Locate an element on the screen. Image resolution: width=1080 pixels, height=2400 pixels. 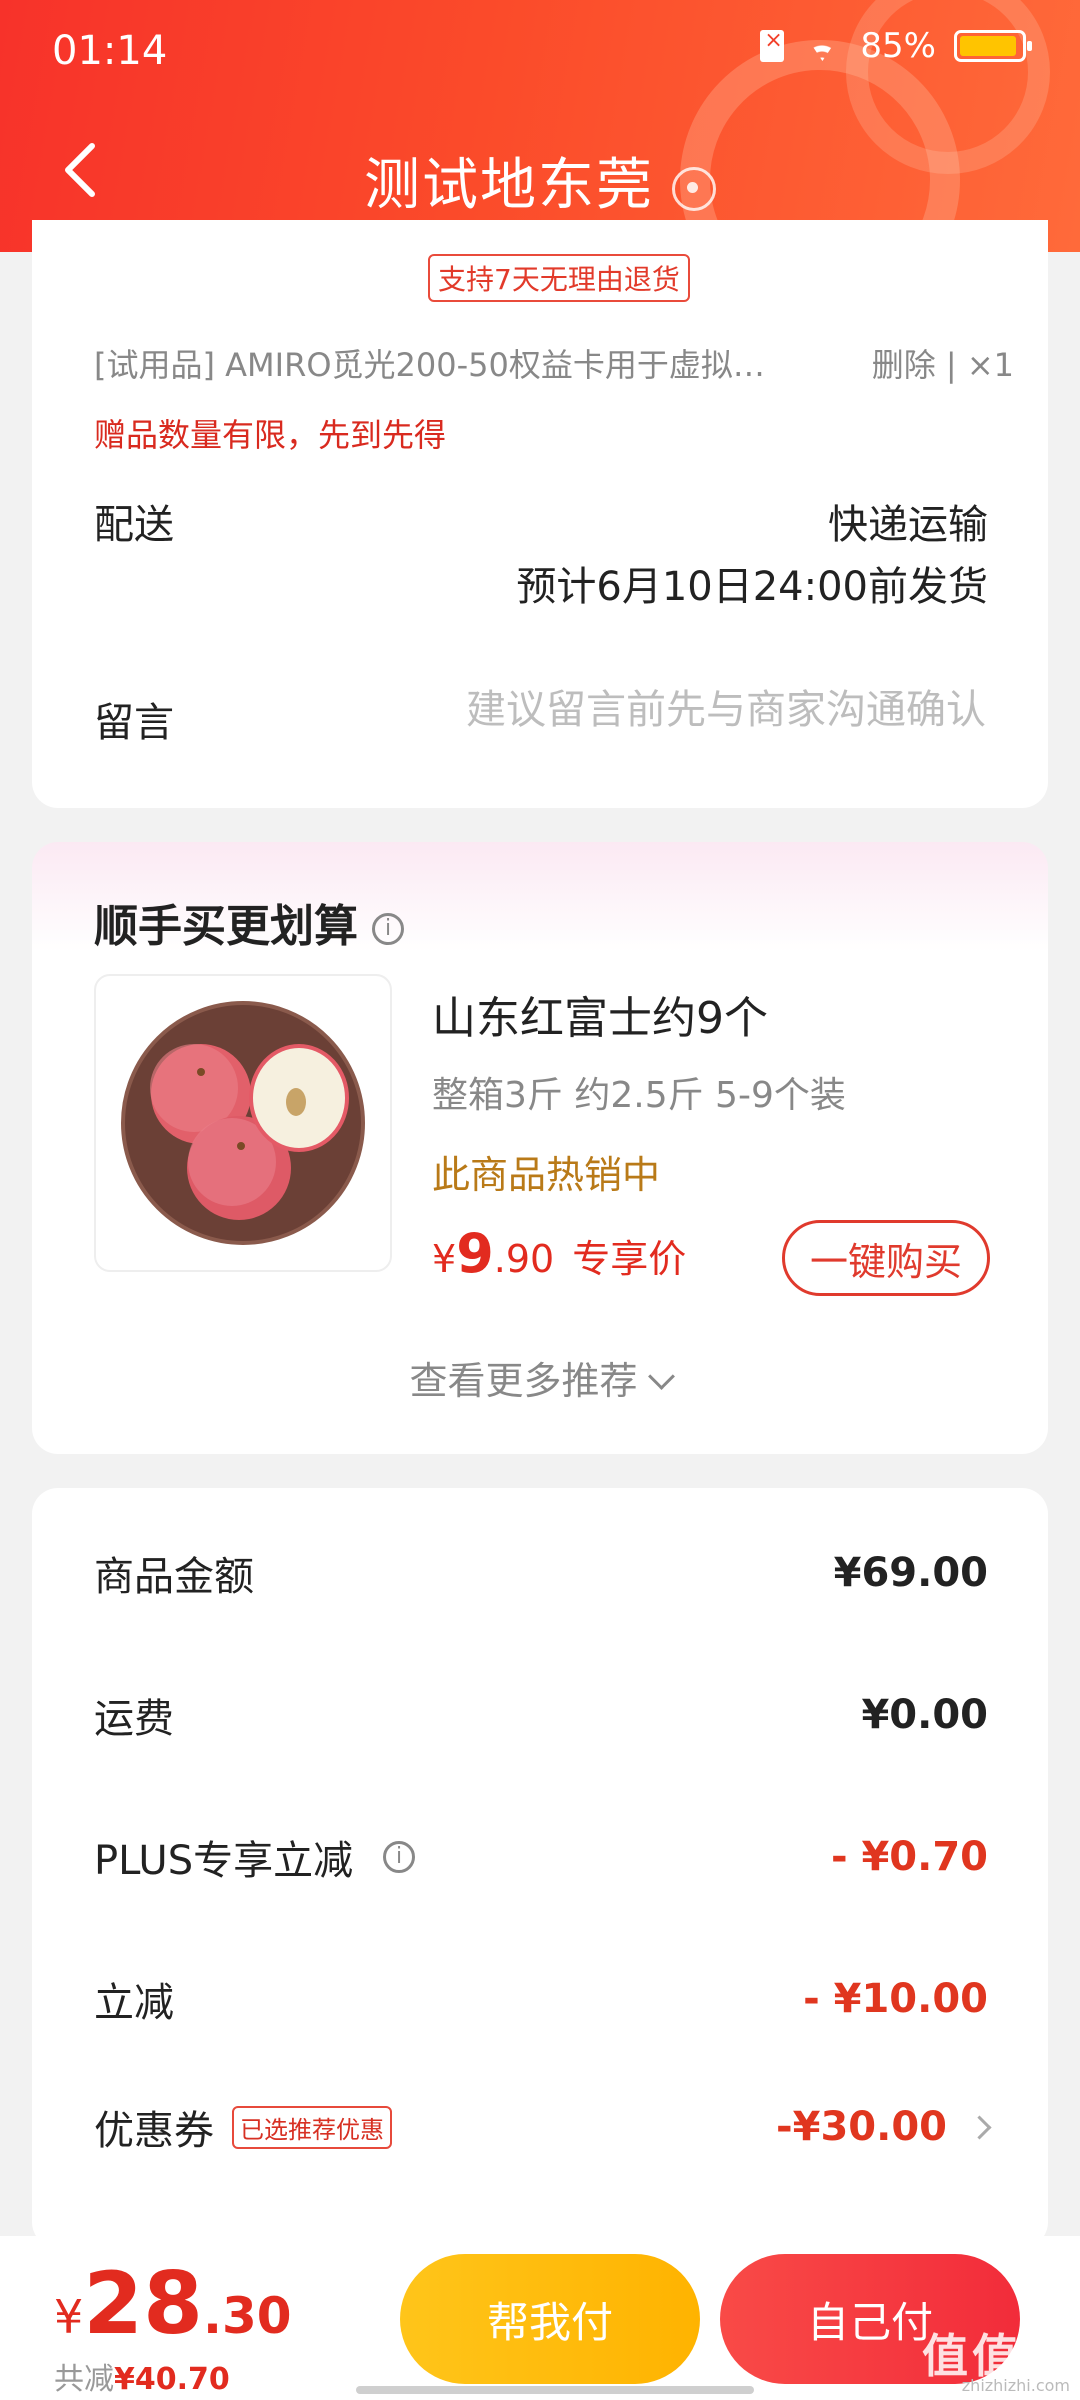
shipping-method: 快递运输 is located at coordinates (908, 525).